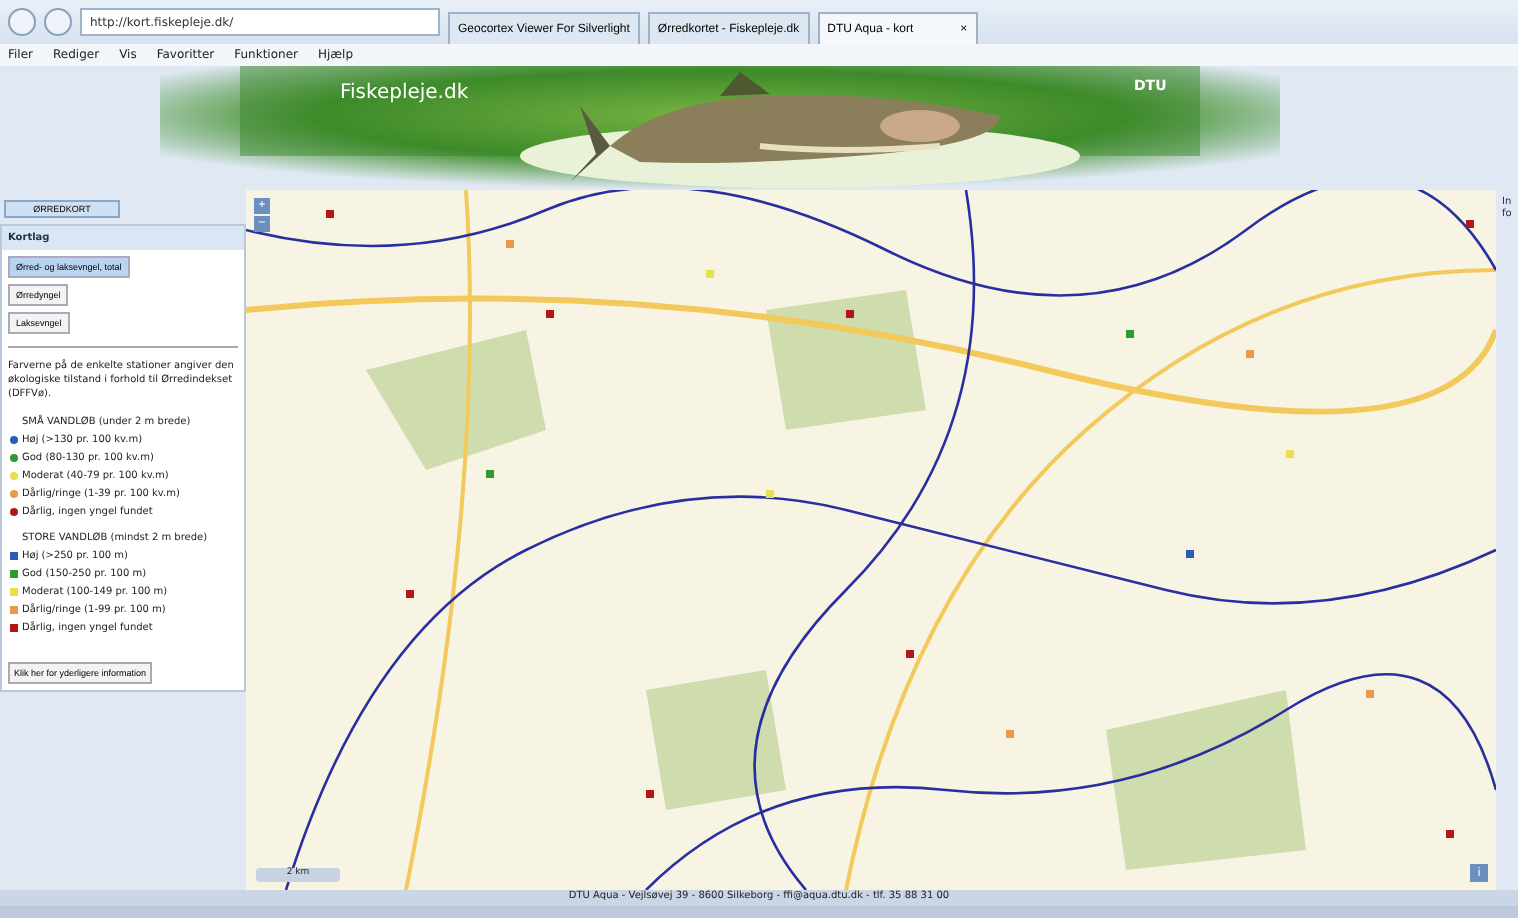 Image resolution: width=1518 pixels, height=918 pixels. I want to click on forward-button, so click(58, 22).